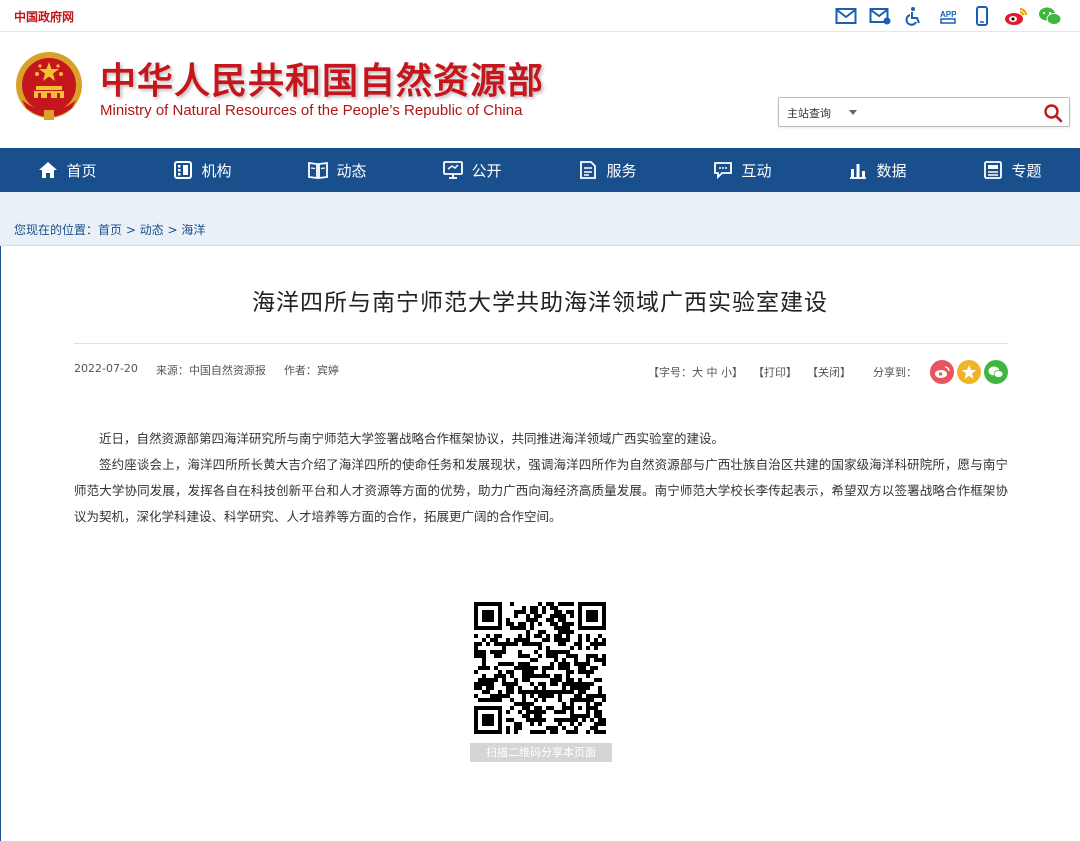 This screenshot has height=841, width=1080. What do you see at coordinates (540, 303) in the screenshot?
I see `article-title: 海洋四所与南宁师范大学共助海洋领域广西实验室建设` at bounding box center [540, 303].